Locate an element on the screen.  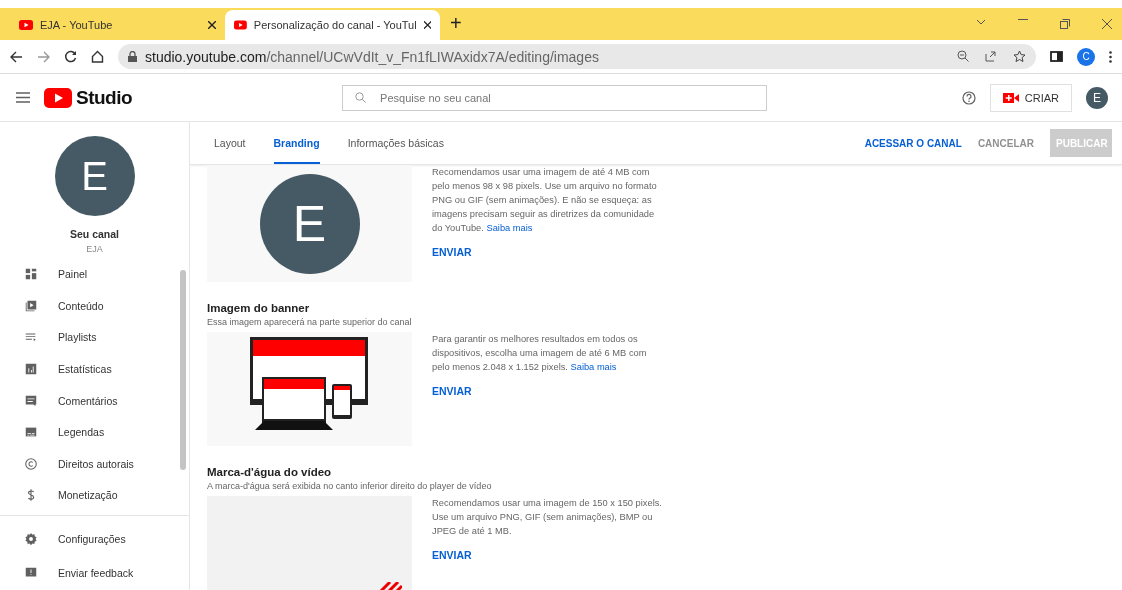
channel-label: Seu canal is located at coordinates (94, 234).